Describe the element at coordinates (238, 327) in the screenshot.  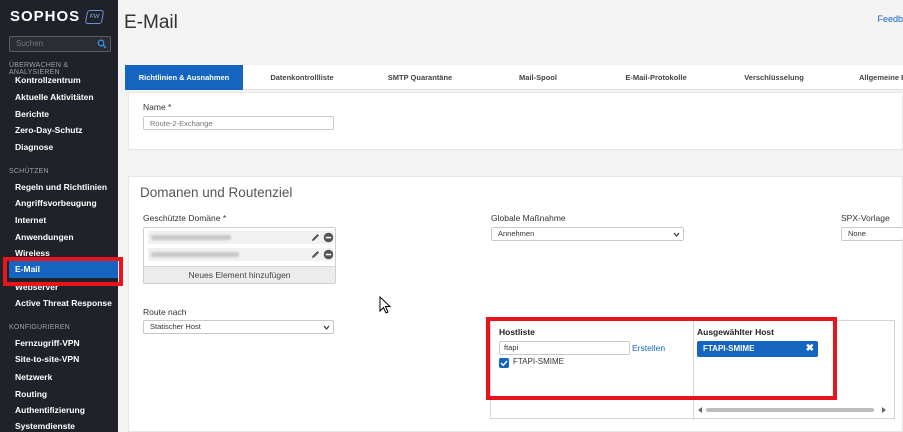
I see `route-select: Statischer Host` at that location.